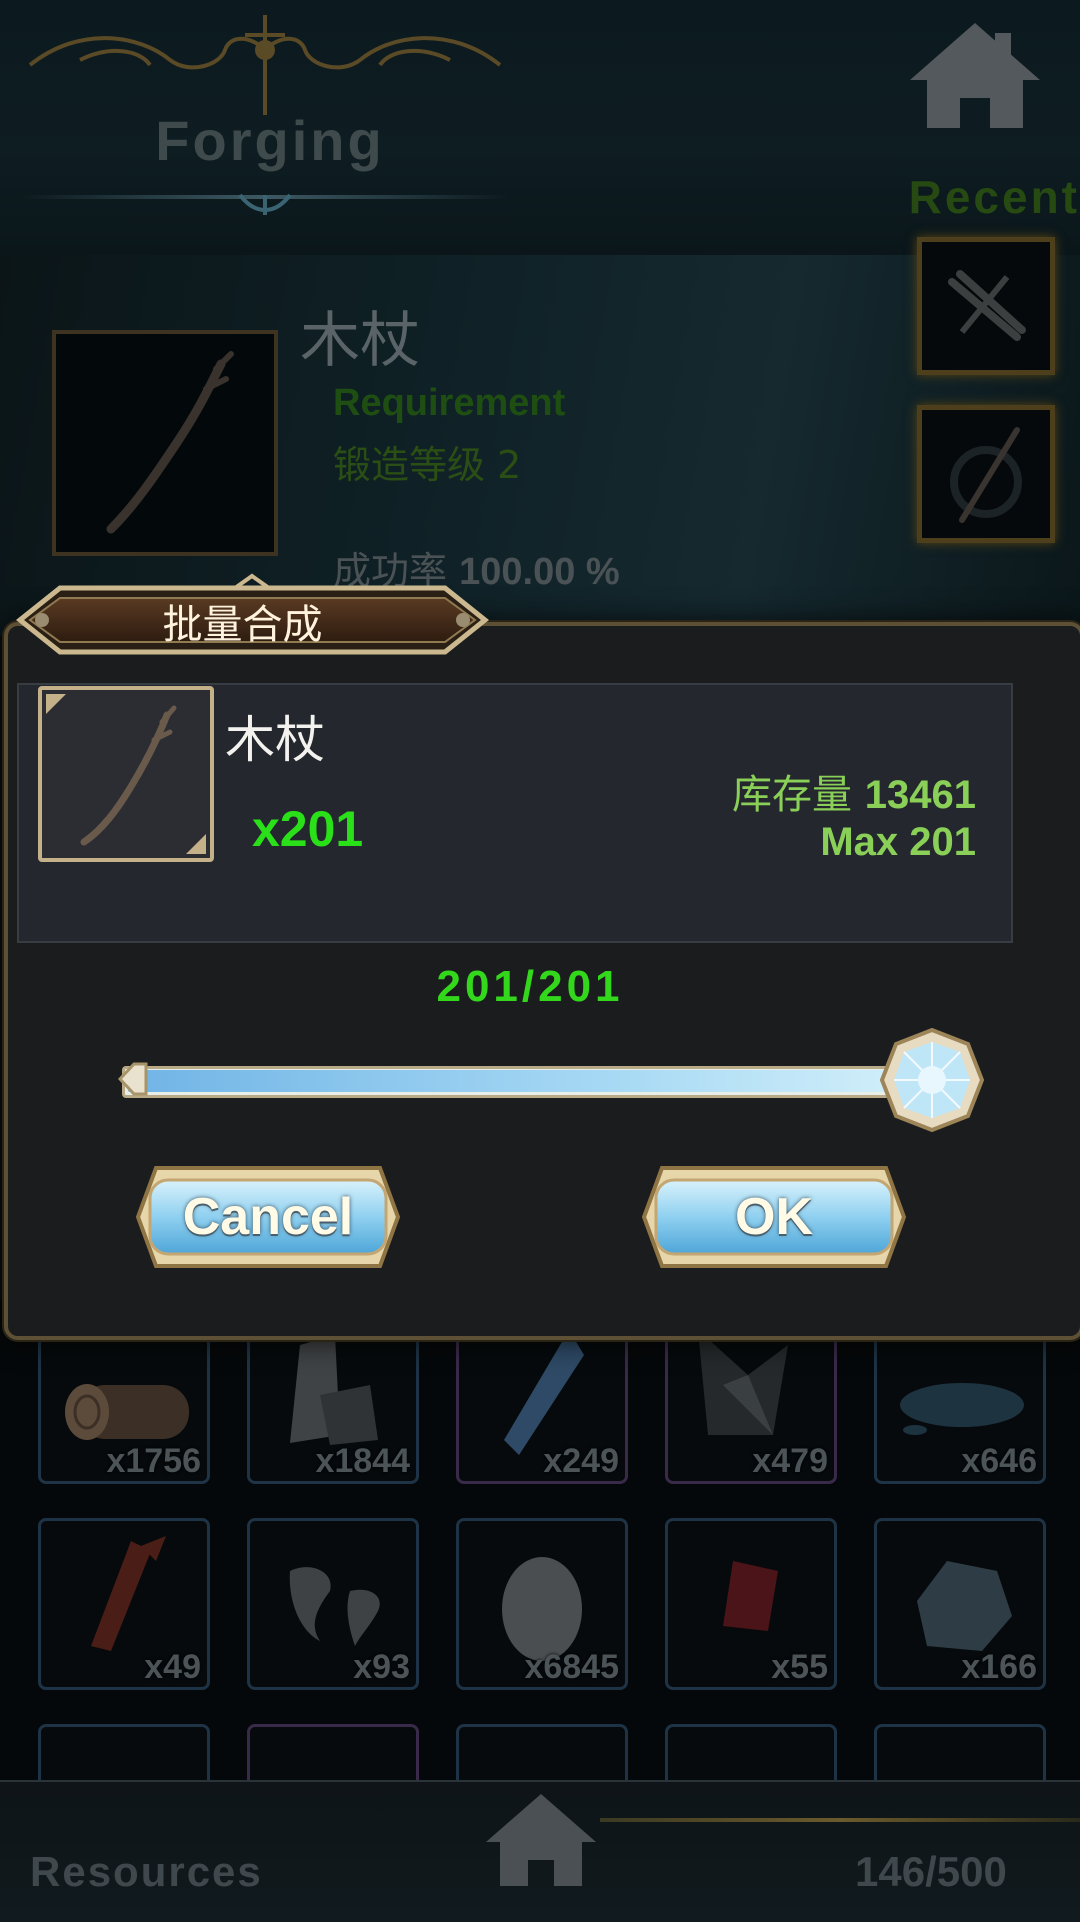 This screenshot has width=1080, height=1922. I want to click on quantity-progress-text: 201/201, so click(530, 986).